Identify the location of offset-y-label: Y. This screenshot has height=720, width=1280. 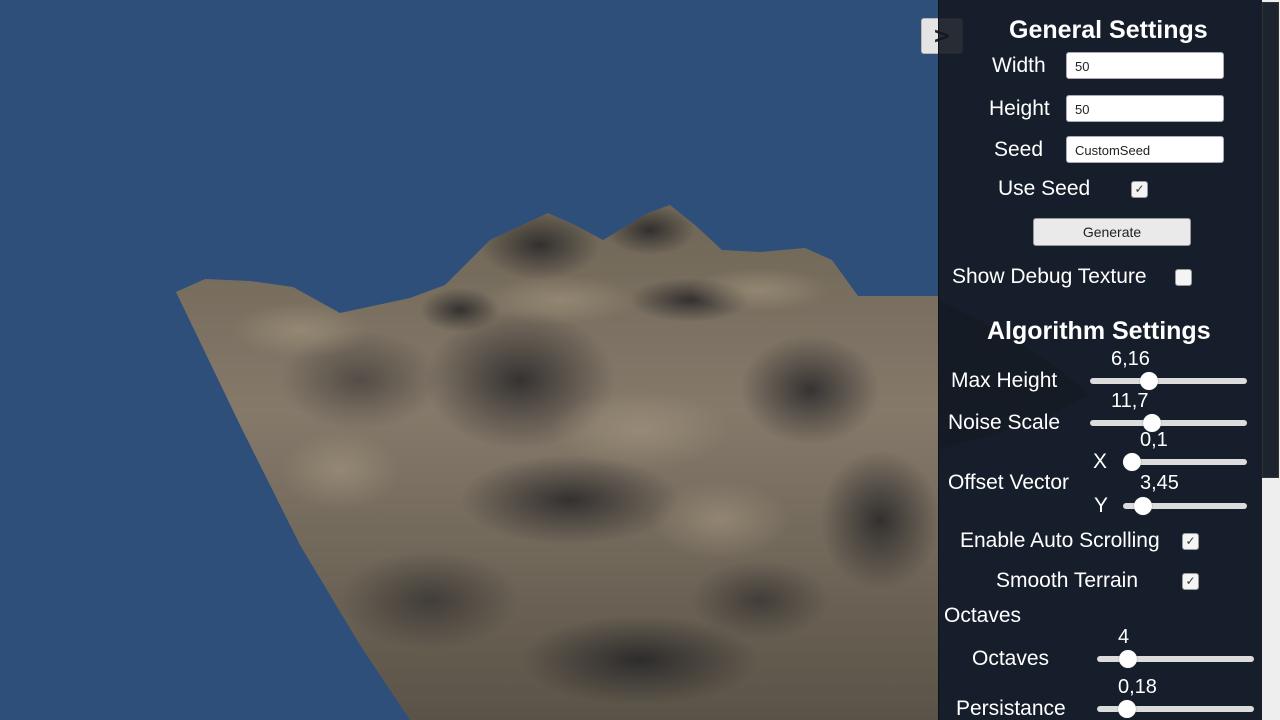
(1101, 505).